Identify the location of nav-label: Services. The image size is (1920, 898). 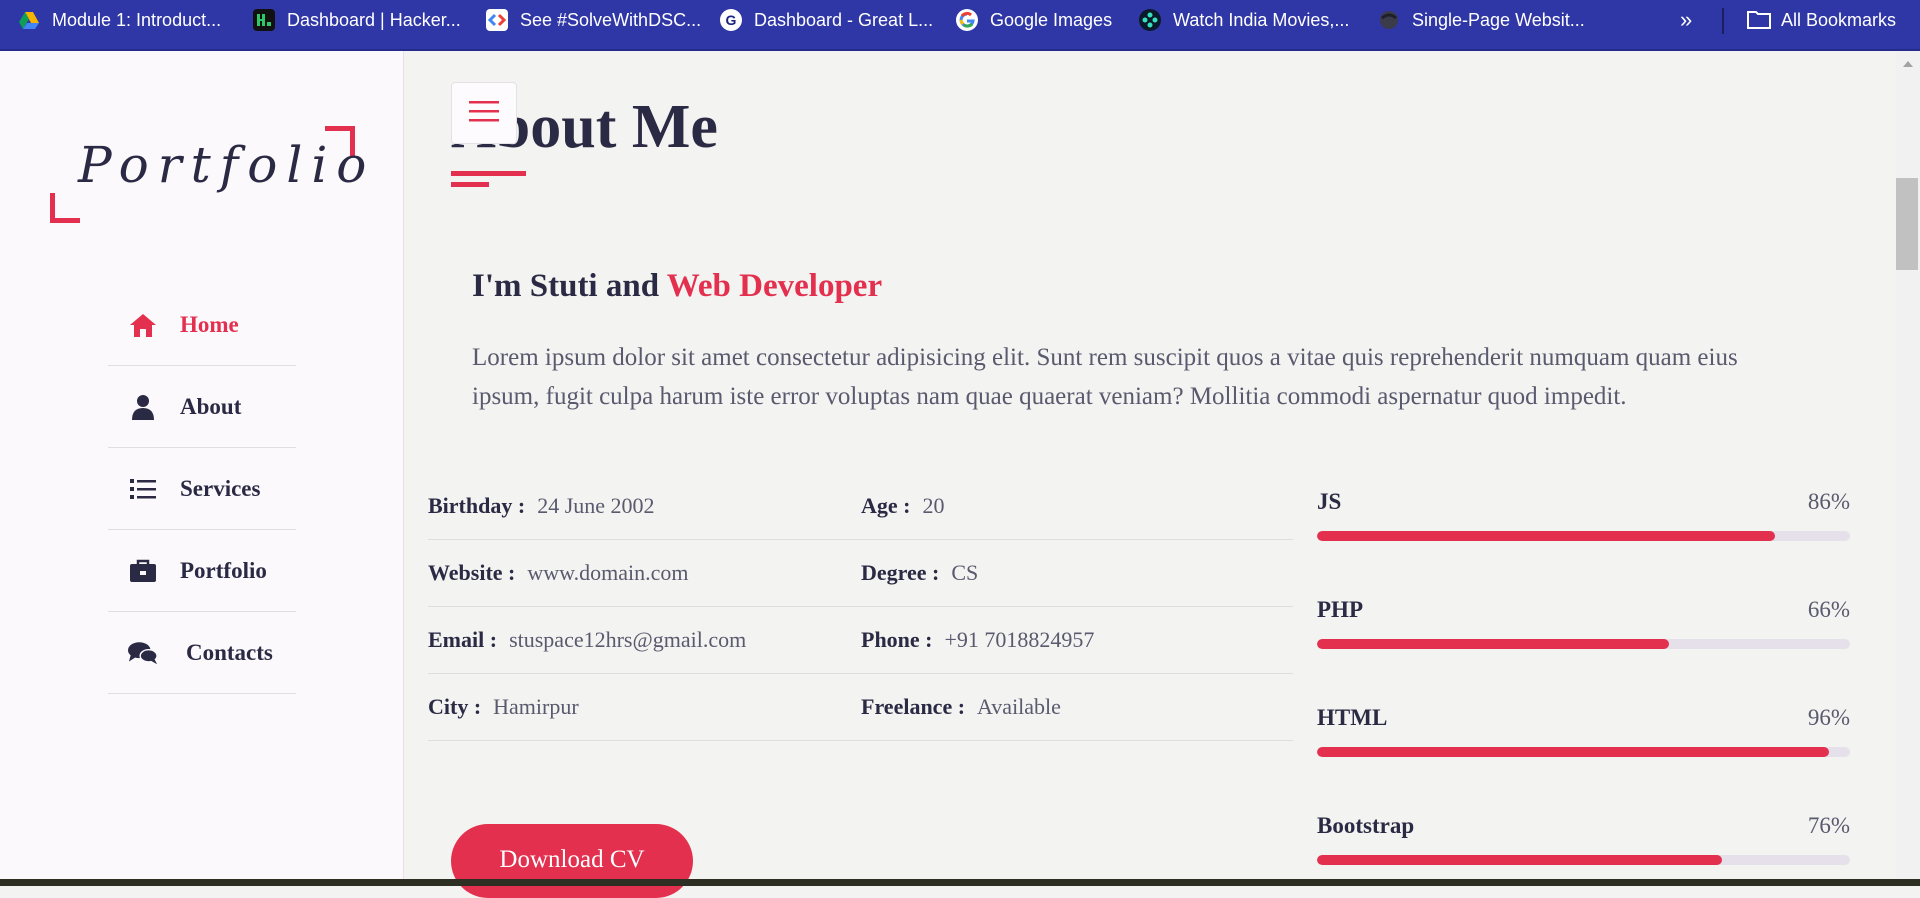
(220, 488).